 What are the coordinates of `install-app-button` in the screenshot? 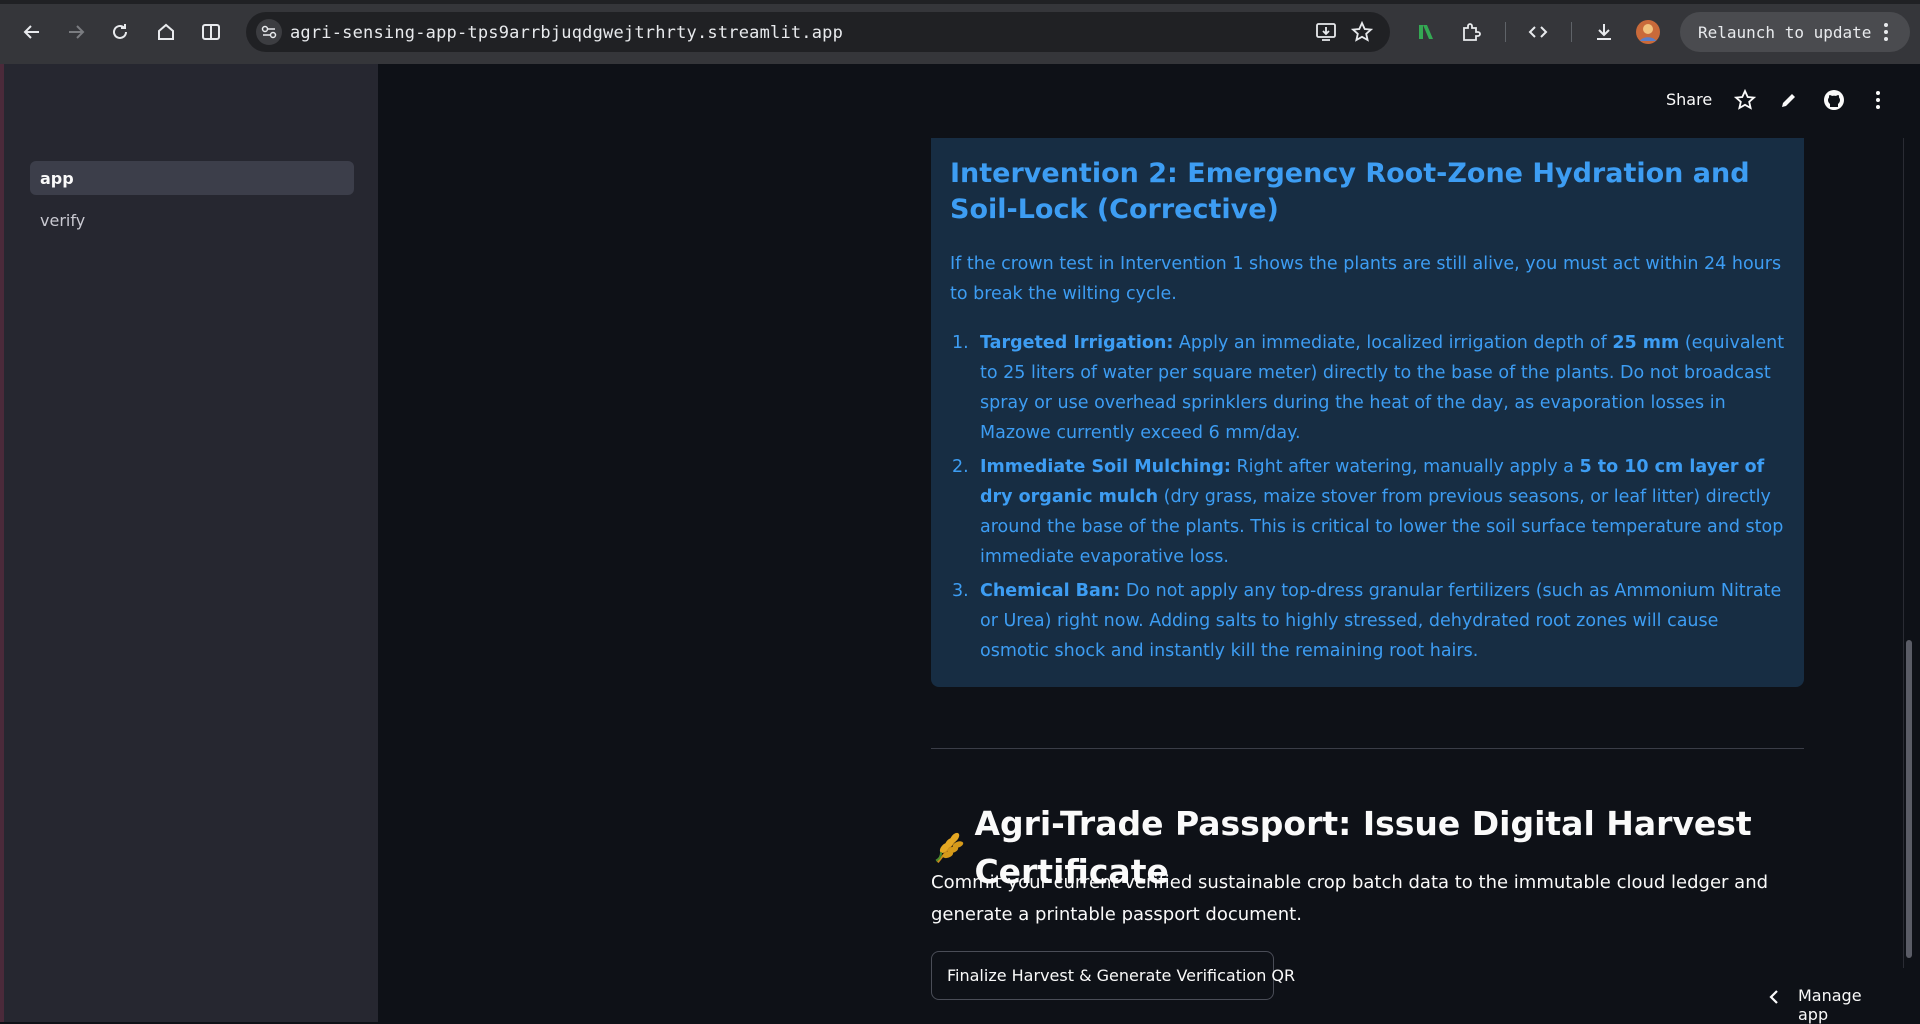 It's located at (1326, 32).